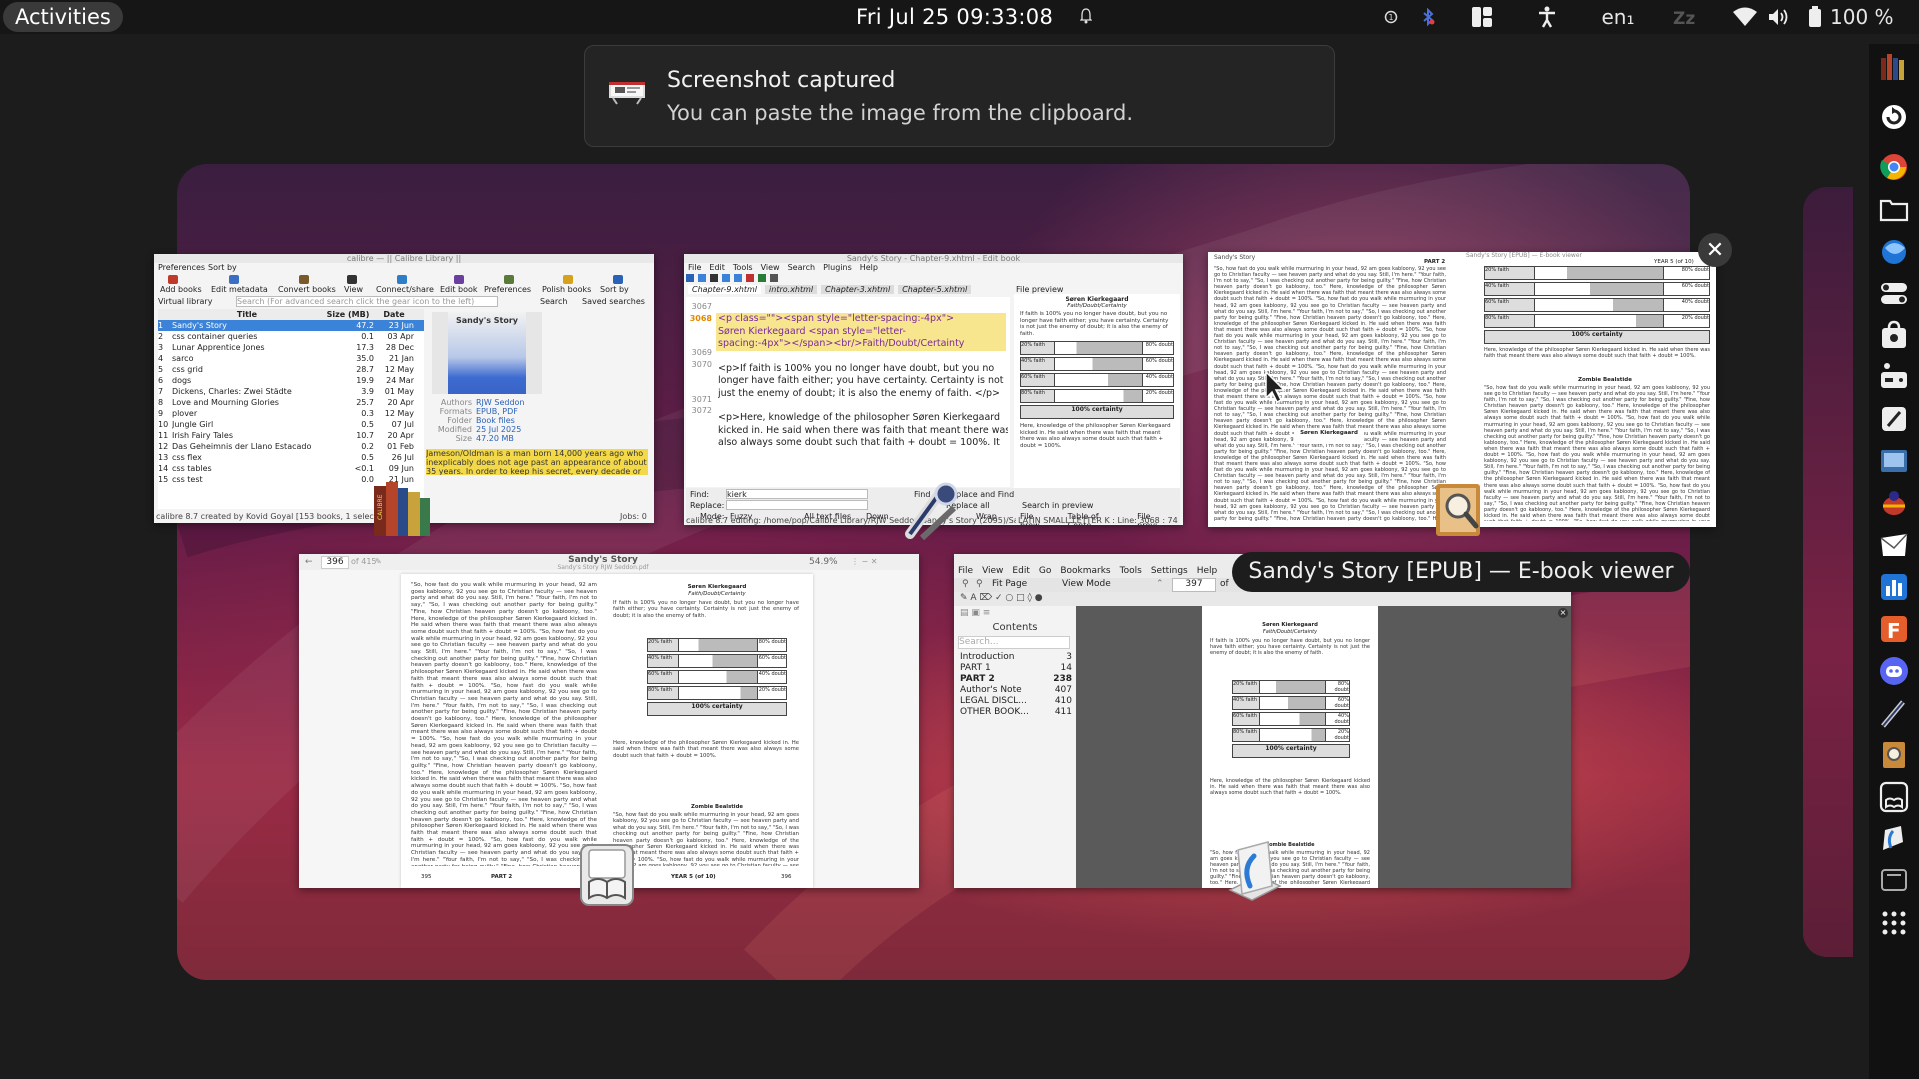 This screenshot has height=1079, width=1919. What do you see at coordinates (614, 289) in the screenshot?
I see `toolbar-sort-by: Sort by` at bounding box center [614, 289].